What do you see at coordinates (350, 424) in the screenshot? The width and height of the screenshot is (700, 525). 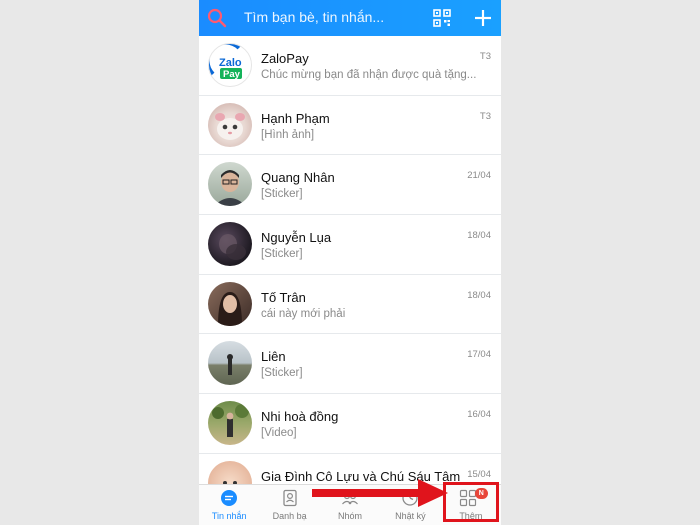 I see `conversation-item: Nhi hoà đồng [Video] 16/04` at bounding box center [350, 424].